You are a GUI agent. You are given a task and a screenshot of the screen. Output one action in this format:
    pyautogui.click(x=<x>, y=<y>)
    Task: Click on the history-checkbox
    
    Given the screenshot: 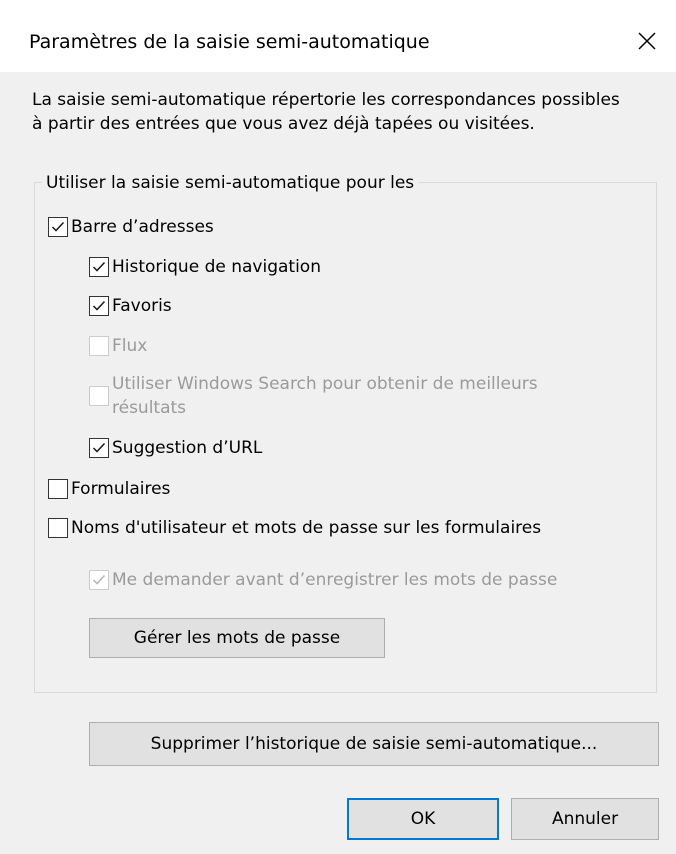 What is the action you would take?
    pyautogui.click(x=99, y=267)
    